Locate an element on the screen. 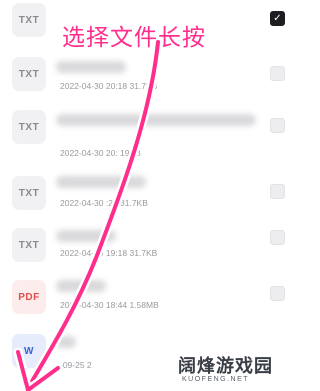  file-row: PDF 2022-04-30 18:44 1.58MB is located at coordinates (150, 304).